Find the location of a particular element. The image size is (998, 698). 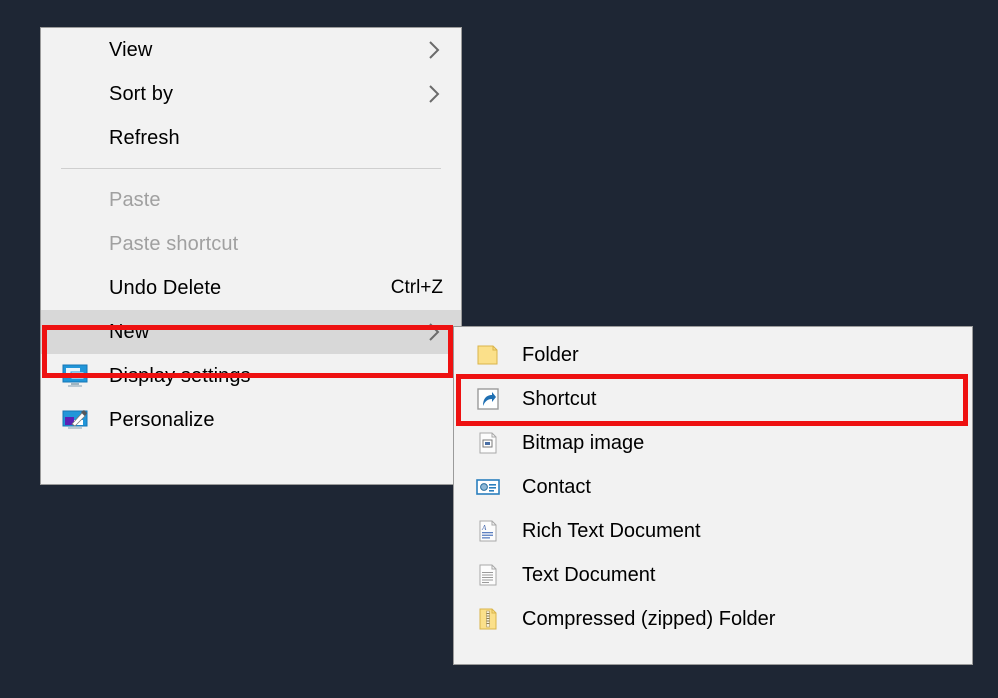

monitor-icon is located at coordinates (75, 376).